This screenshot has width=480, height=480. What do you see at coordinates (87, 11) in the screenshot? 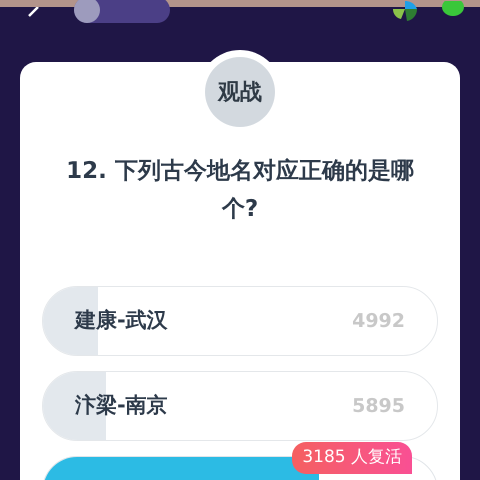
I see `avatar-icon` at bounding box center [87, 11].